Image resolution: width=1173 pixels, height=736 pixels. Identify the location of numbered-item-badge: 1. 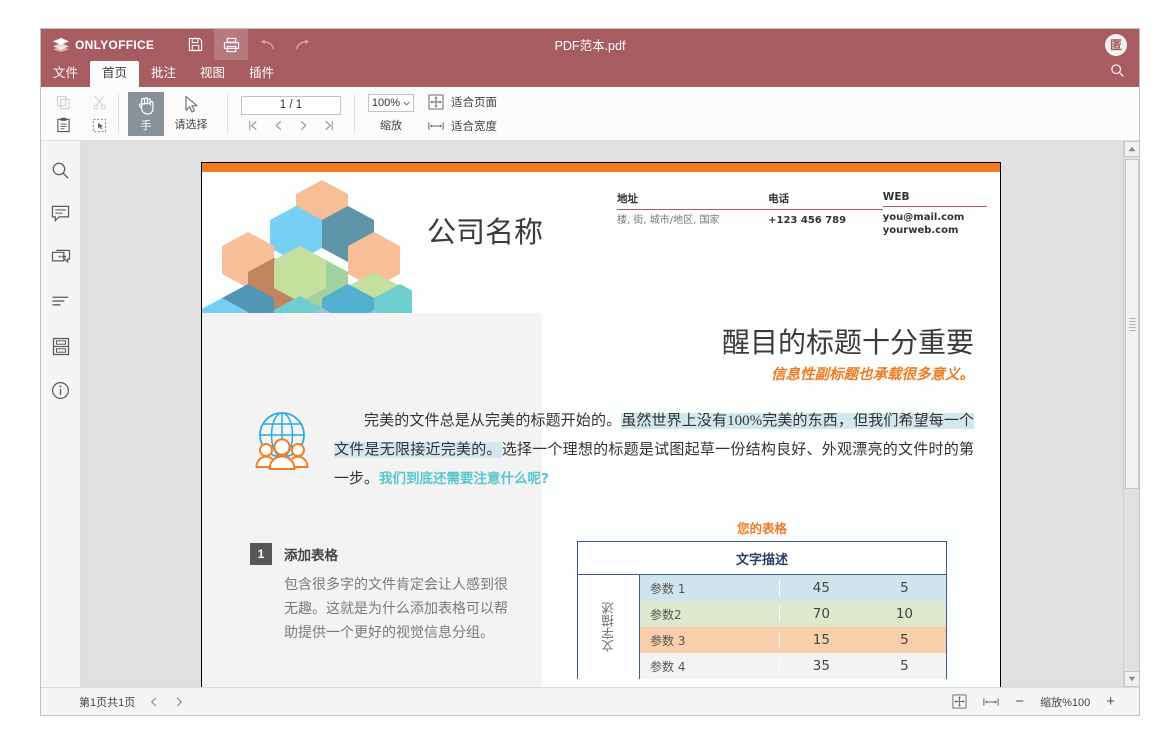
(261, 554).